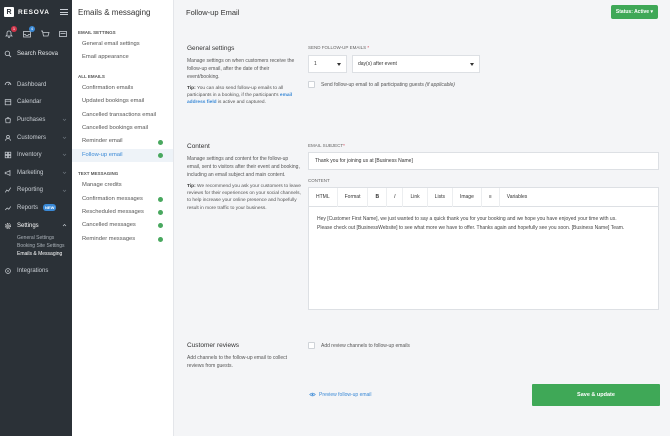 This screenshot has width=670, height=436. What do you see at coordinates (44, 238) in the screenshot?
I see `subnav-general-settings: General Settings` at bounding box center [44, 238].